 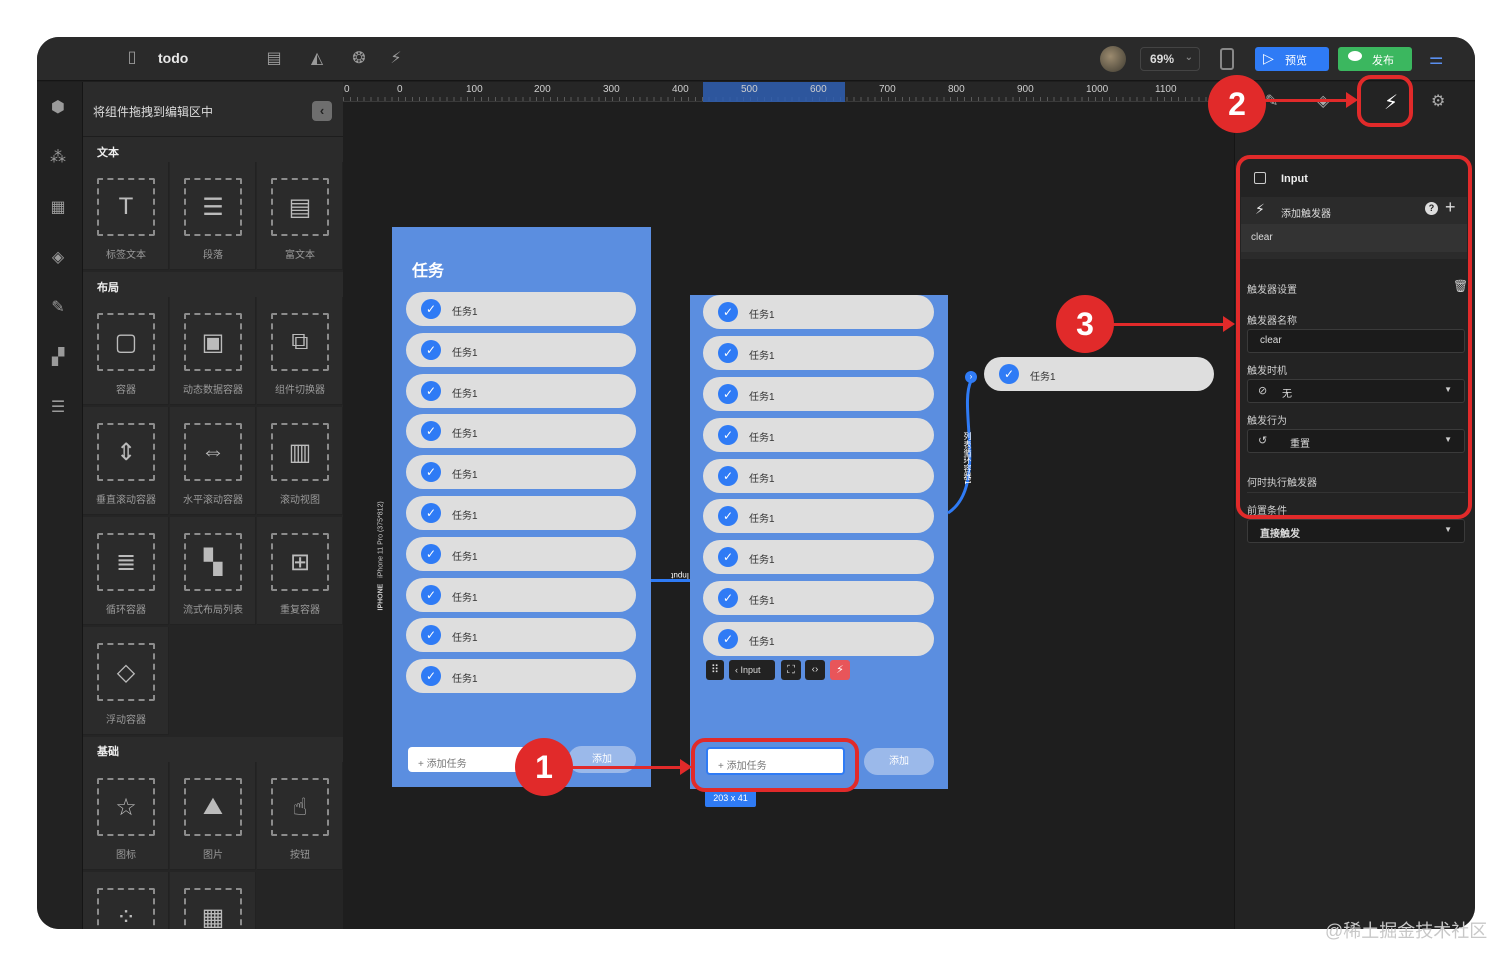 I want to click on zoom-select: 69% ⌄, so click(x=1170, y=59).